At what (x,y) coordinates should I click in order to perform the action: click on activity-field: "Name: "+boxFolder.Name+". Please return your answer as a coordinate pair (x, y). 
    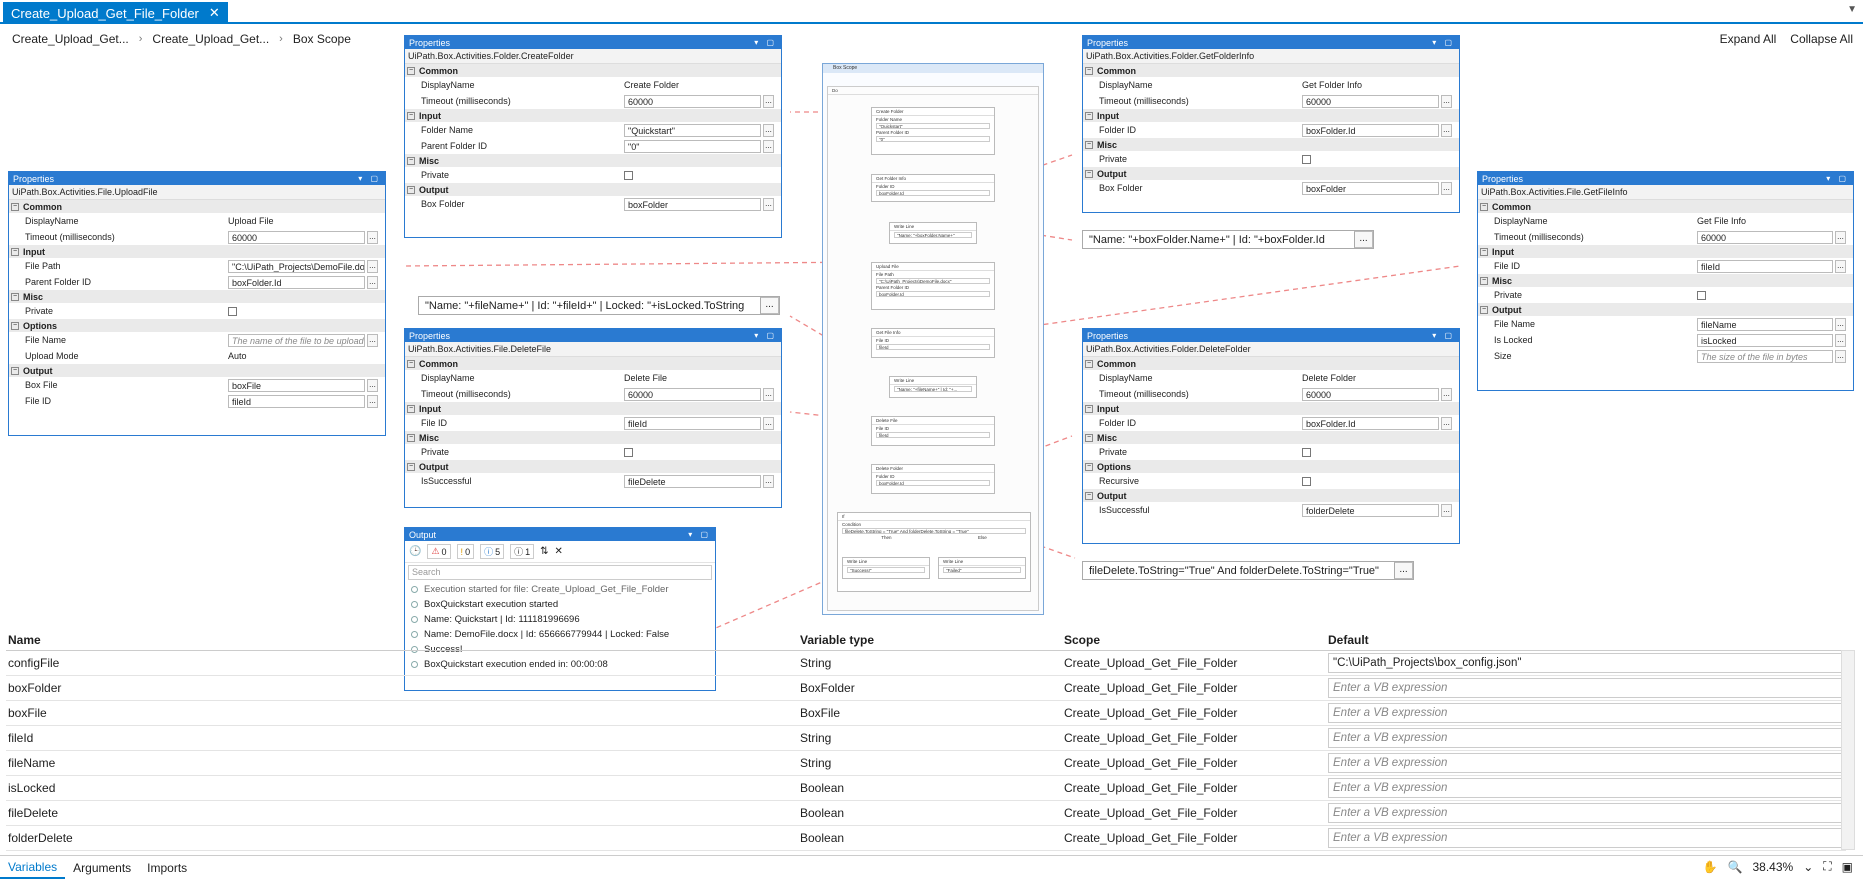
    Looking at the image, I should click on (933, 235).